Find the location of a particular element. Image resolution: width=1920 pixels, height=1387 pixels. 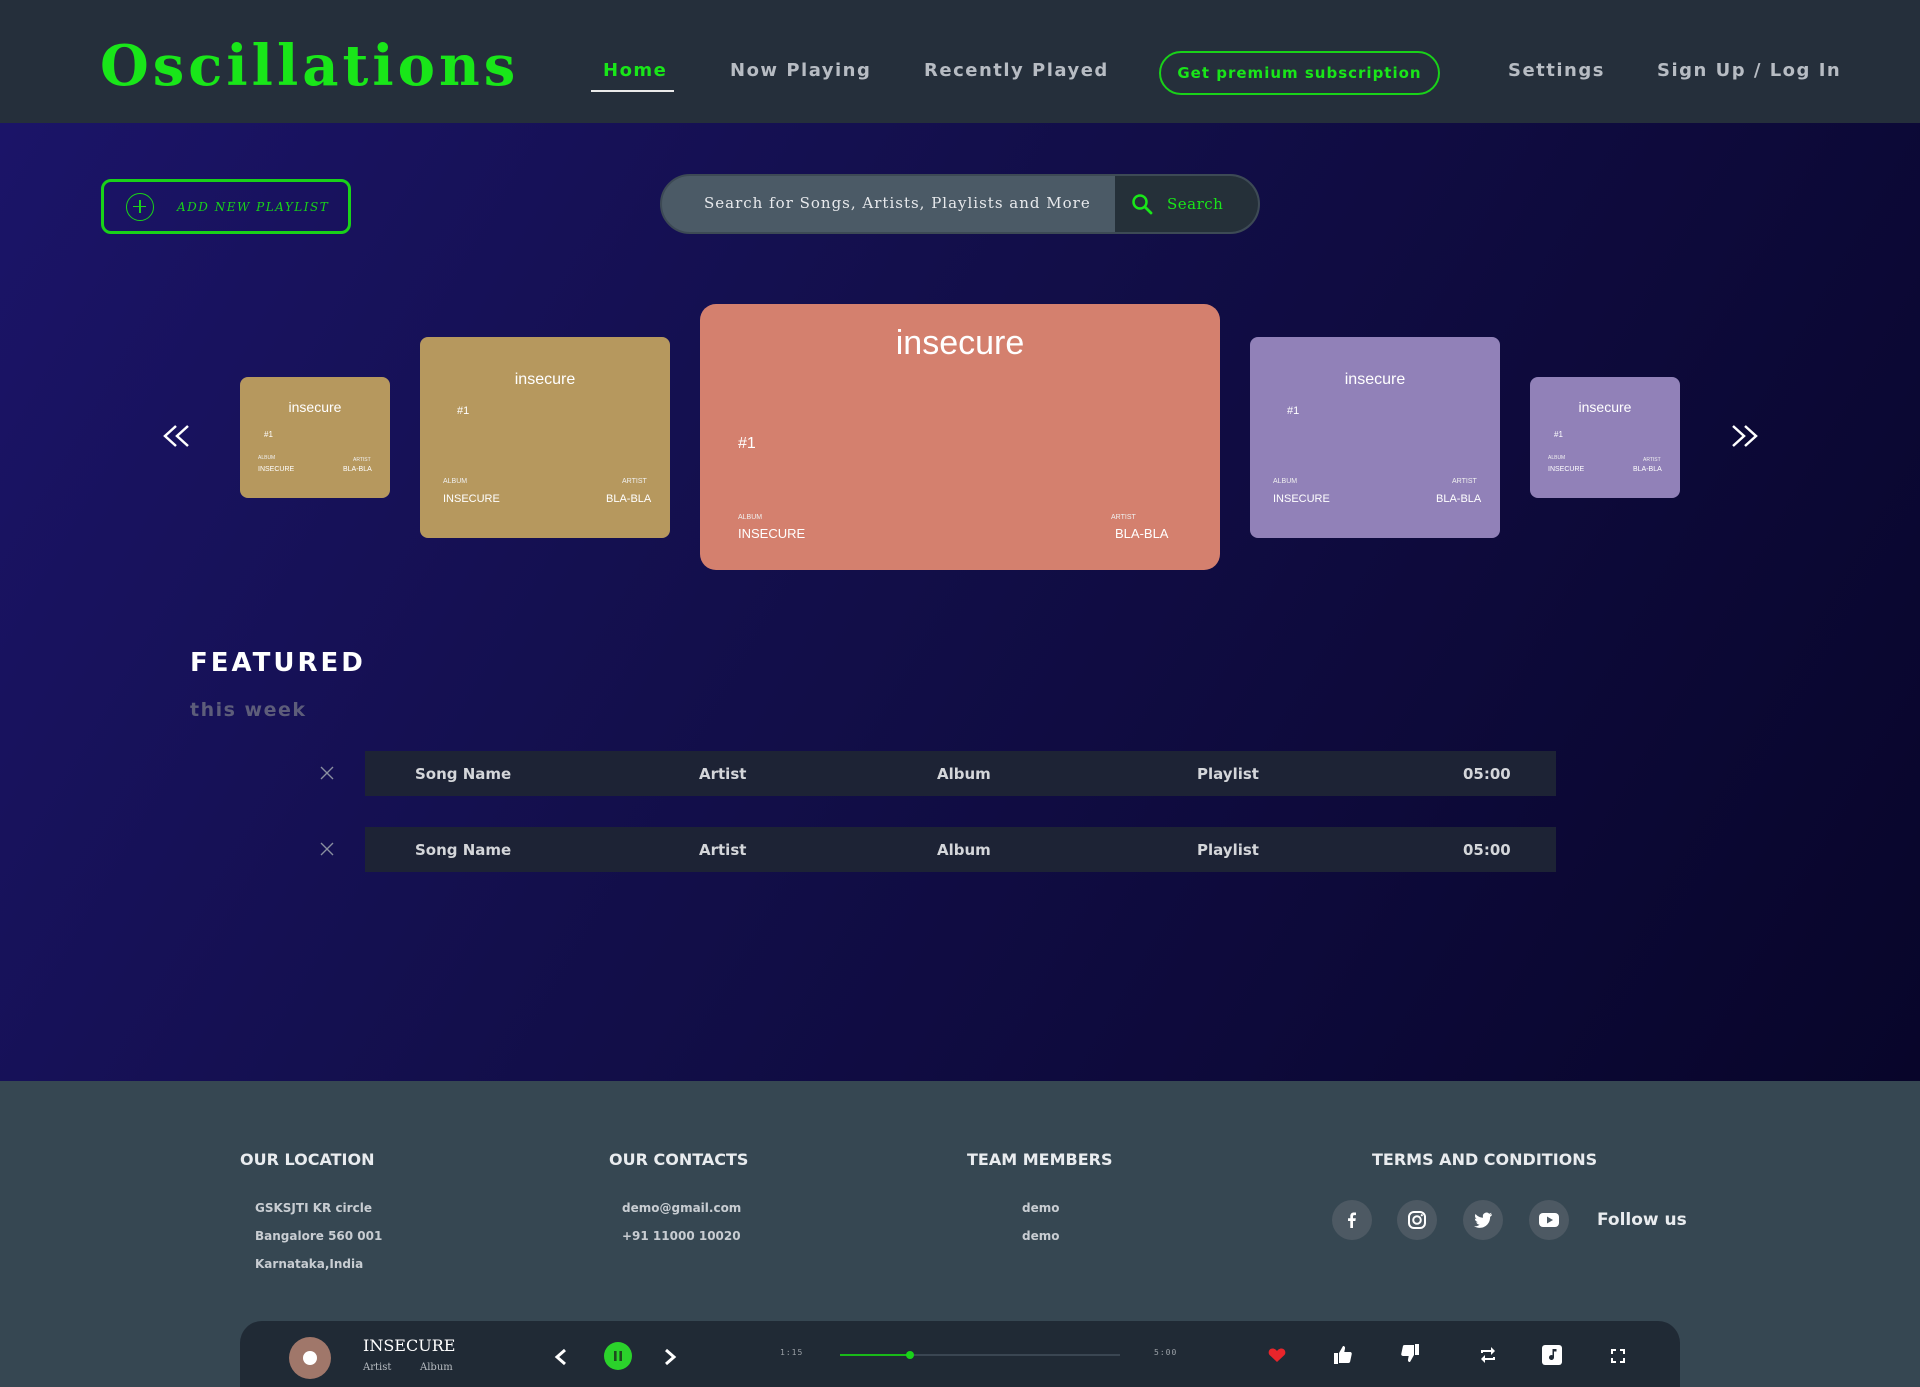

featured-subheading: this week is located at coordinates (248, 710).